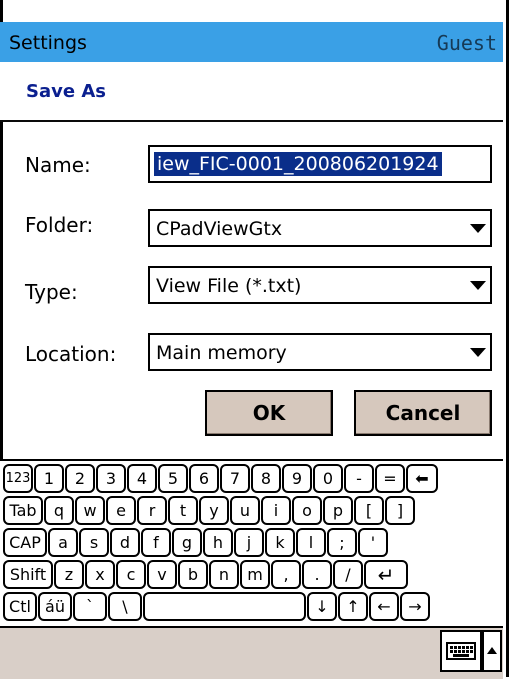  I want to click on dialog-header: Save As, so click(251, 92).